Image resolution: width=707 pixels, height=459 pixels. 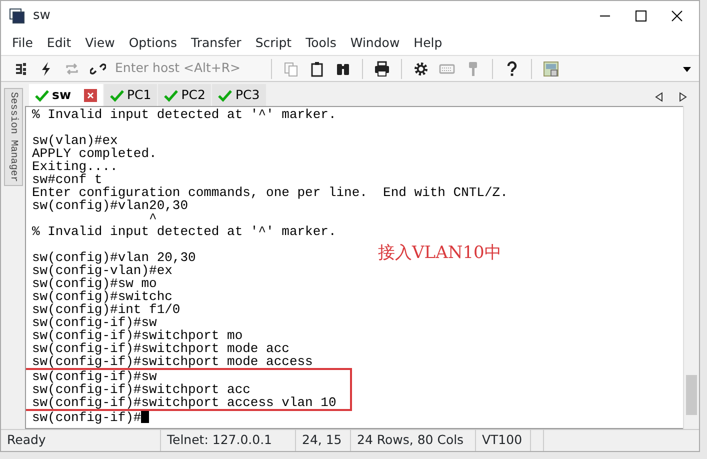 What do you see at coordinates (321, 43) in the screenshot?
I see `menu-item: Tools` at bounding box center [321, 43].